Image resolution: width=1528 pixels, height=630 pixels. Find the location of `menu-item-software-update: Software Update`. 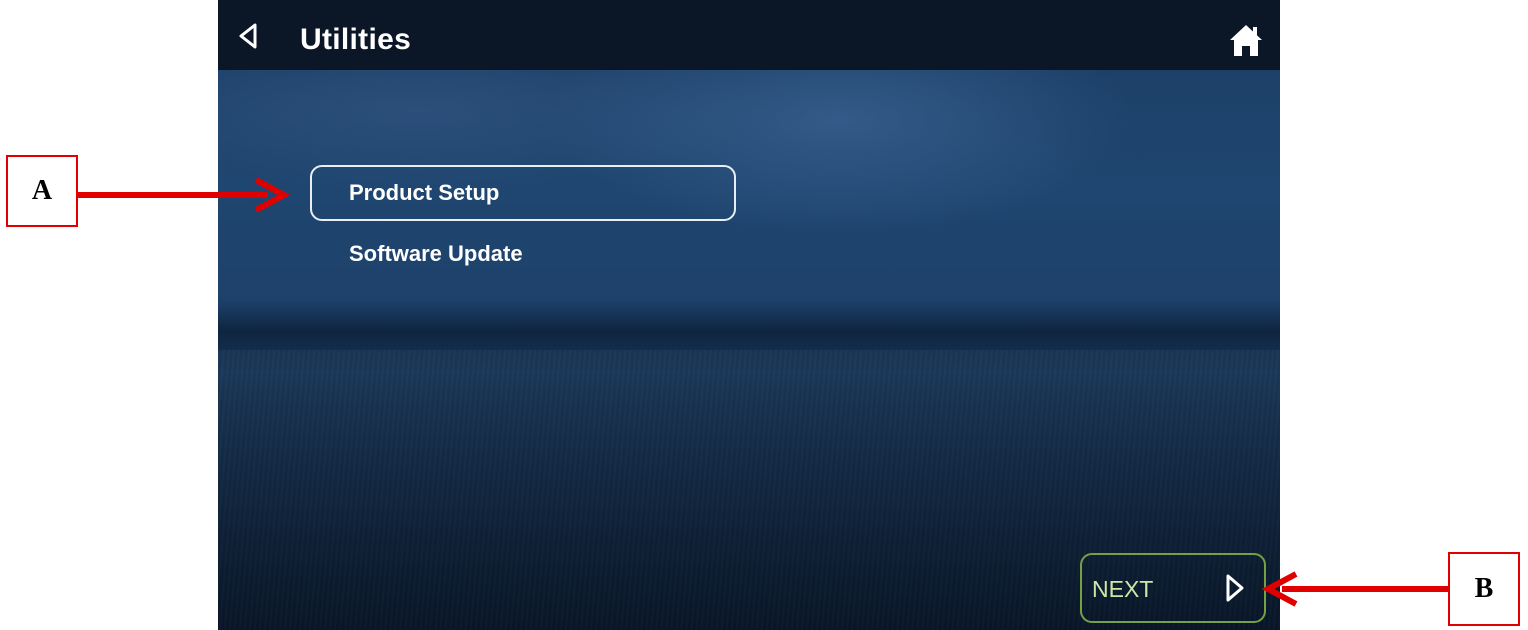

menu-item-software-update: Software Update is located at coordinates (523, 254).